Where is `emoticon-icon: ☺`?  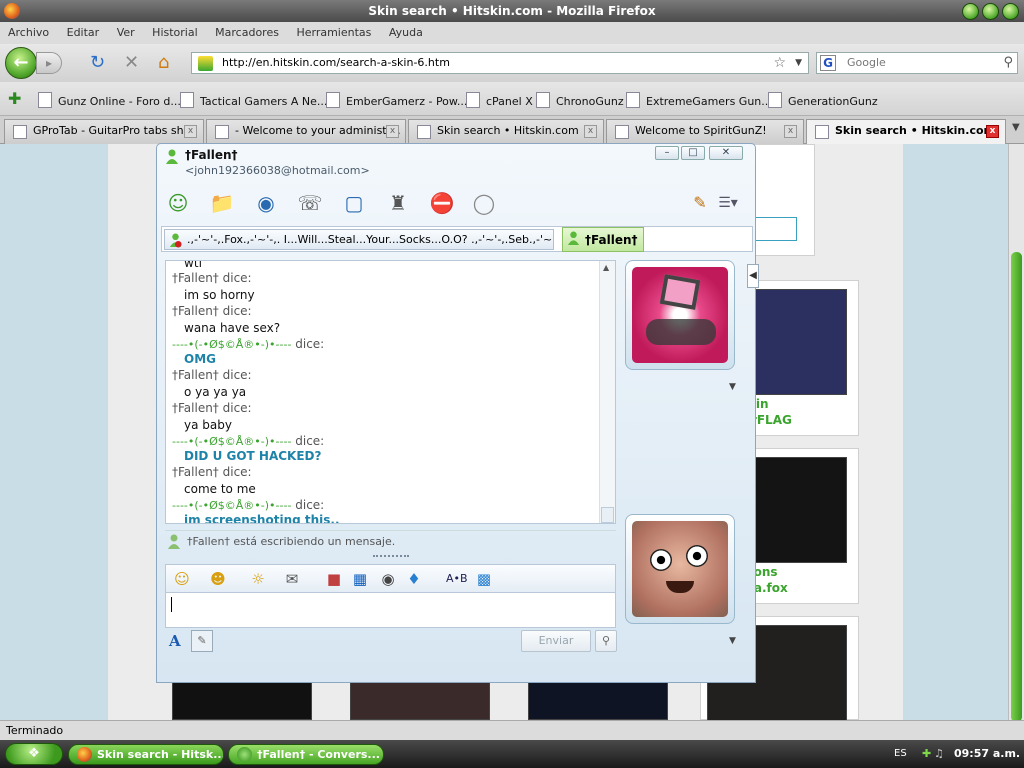
emoticon-icon: ☺ is located at coordinates (182, 579).